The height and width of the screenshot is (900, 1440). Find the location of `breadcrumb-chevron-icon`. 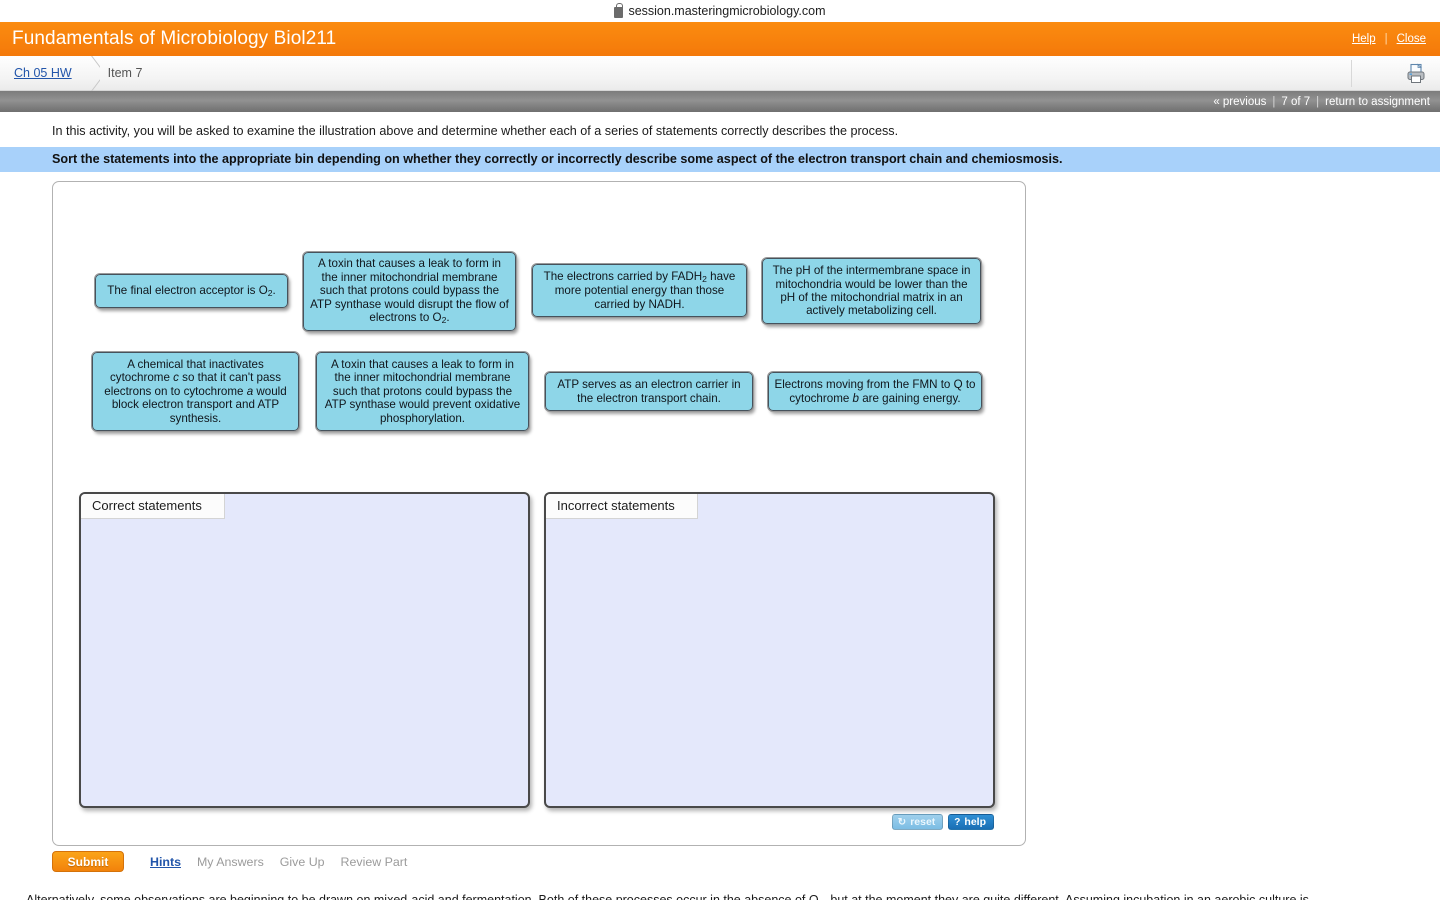

breadcrumb-chevron-icon is located at coordinates (89, 73).